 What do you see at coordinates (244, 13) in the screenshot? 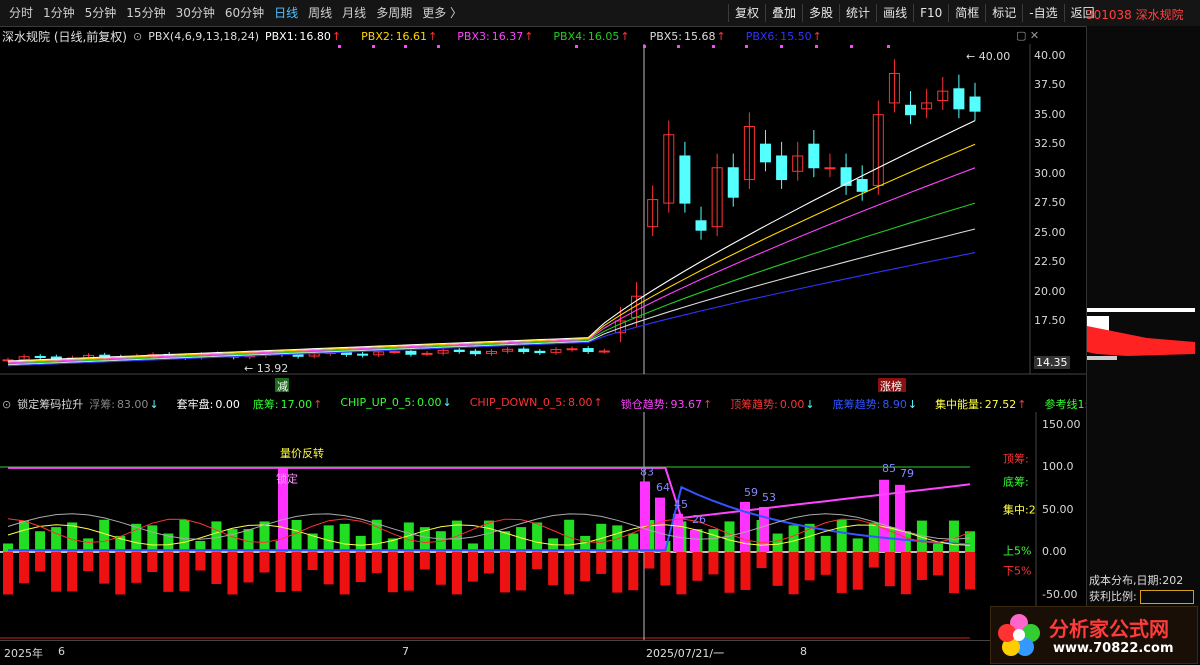
I see `period-tab: 60分钟` at bounding box center [244, 13].